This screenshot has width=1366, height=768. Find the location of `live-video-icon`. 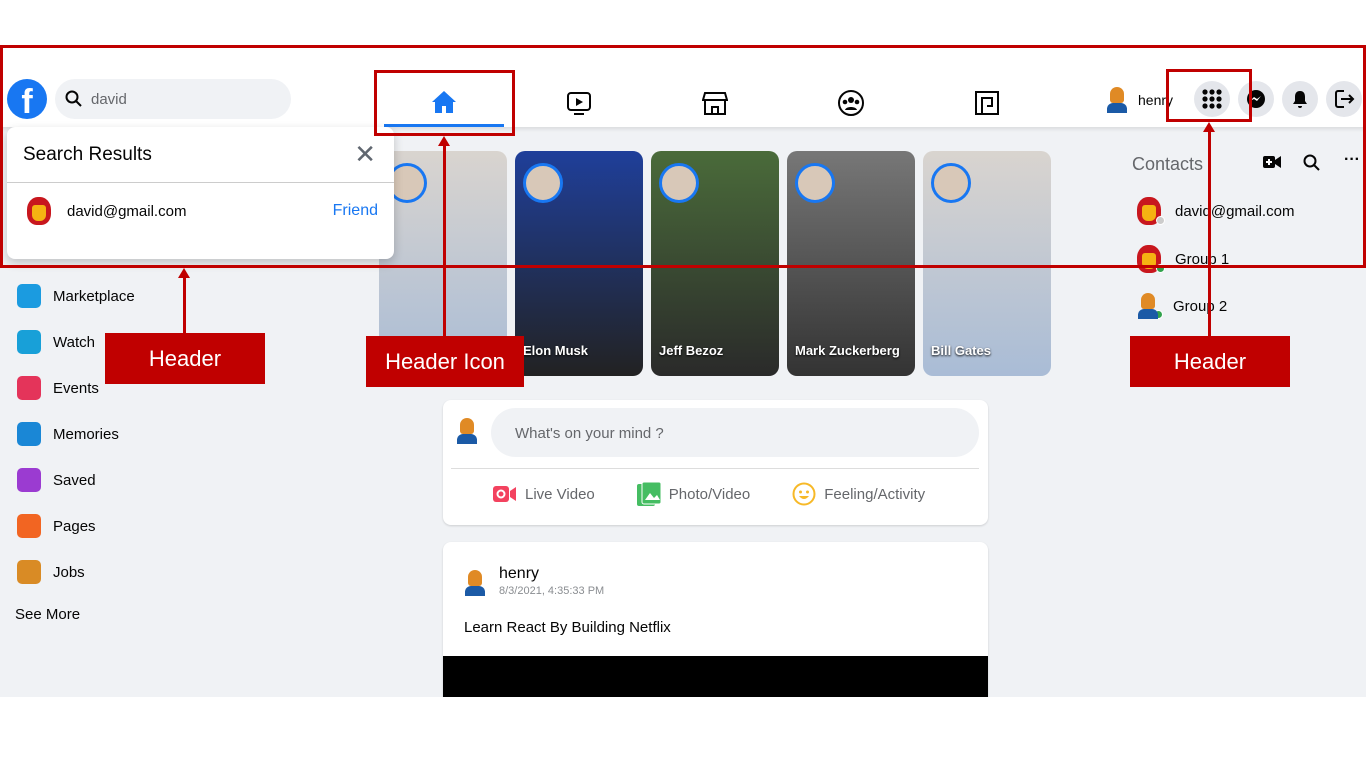

live-video-icon is located at coordinates (504, 494).